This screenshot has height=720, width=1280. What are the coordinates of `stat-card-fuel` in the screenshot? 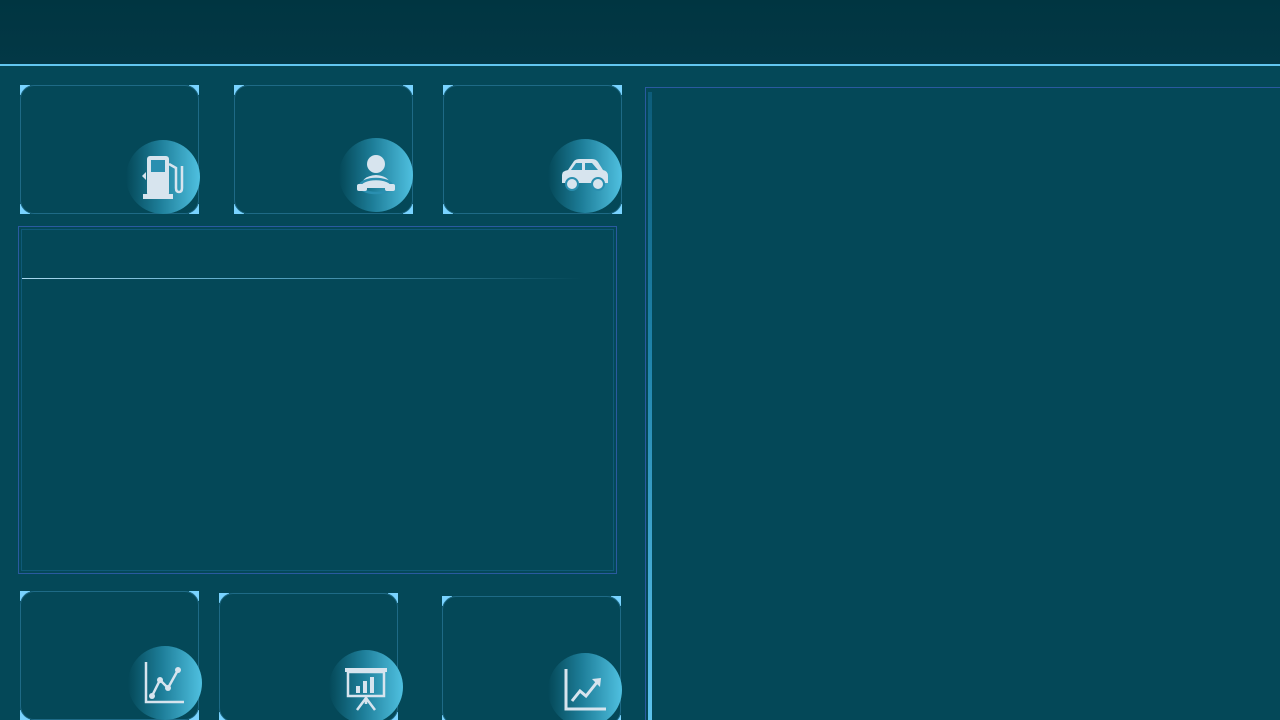 It's located at (110, 149).